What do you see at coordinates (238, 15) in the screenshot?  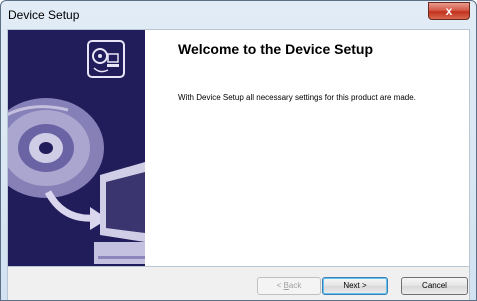 I see `title-bar: Device Setup x` at bounding box center [238, 15].